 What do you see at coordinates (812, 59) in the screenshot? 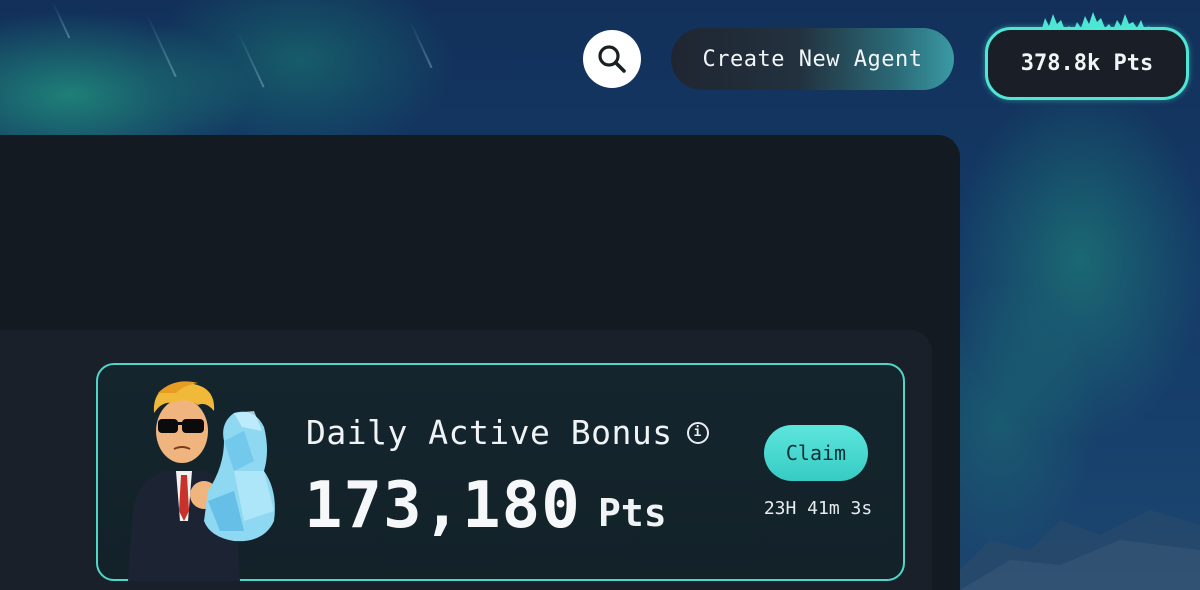
I see `create-new-agent-button: Create New Agent` at bounding box center [812, 59].